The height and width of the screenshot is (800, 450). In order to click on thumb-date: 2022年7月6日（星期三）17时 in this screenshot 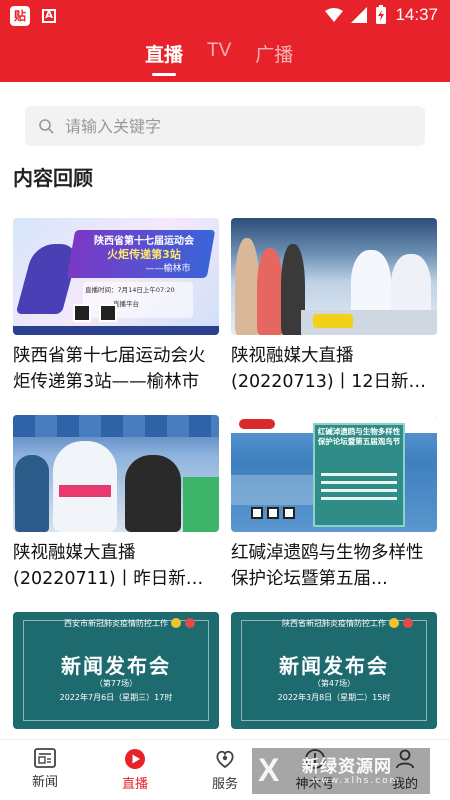, I will do `click(116, 697)`.